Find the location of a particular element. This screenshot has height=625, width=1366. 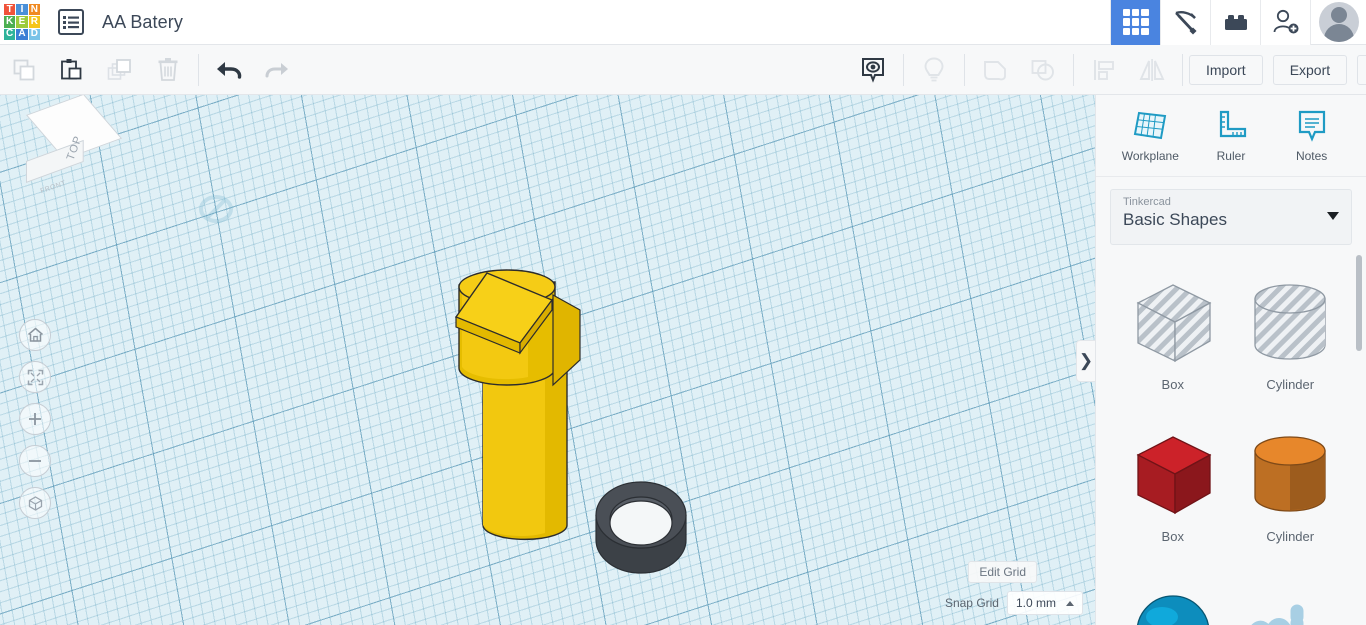

library-sub-label: Tinkercad is located at coordinates (1147, 202).